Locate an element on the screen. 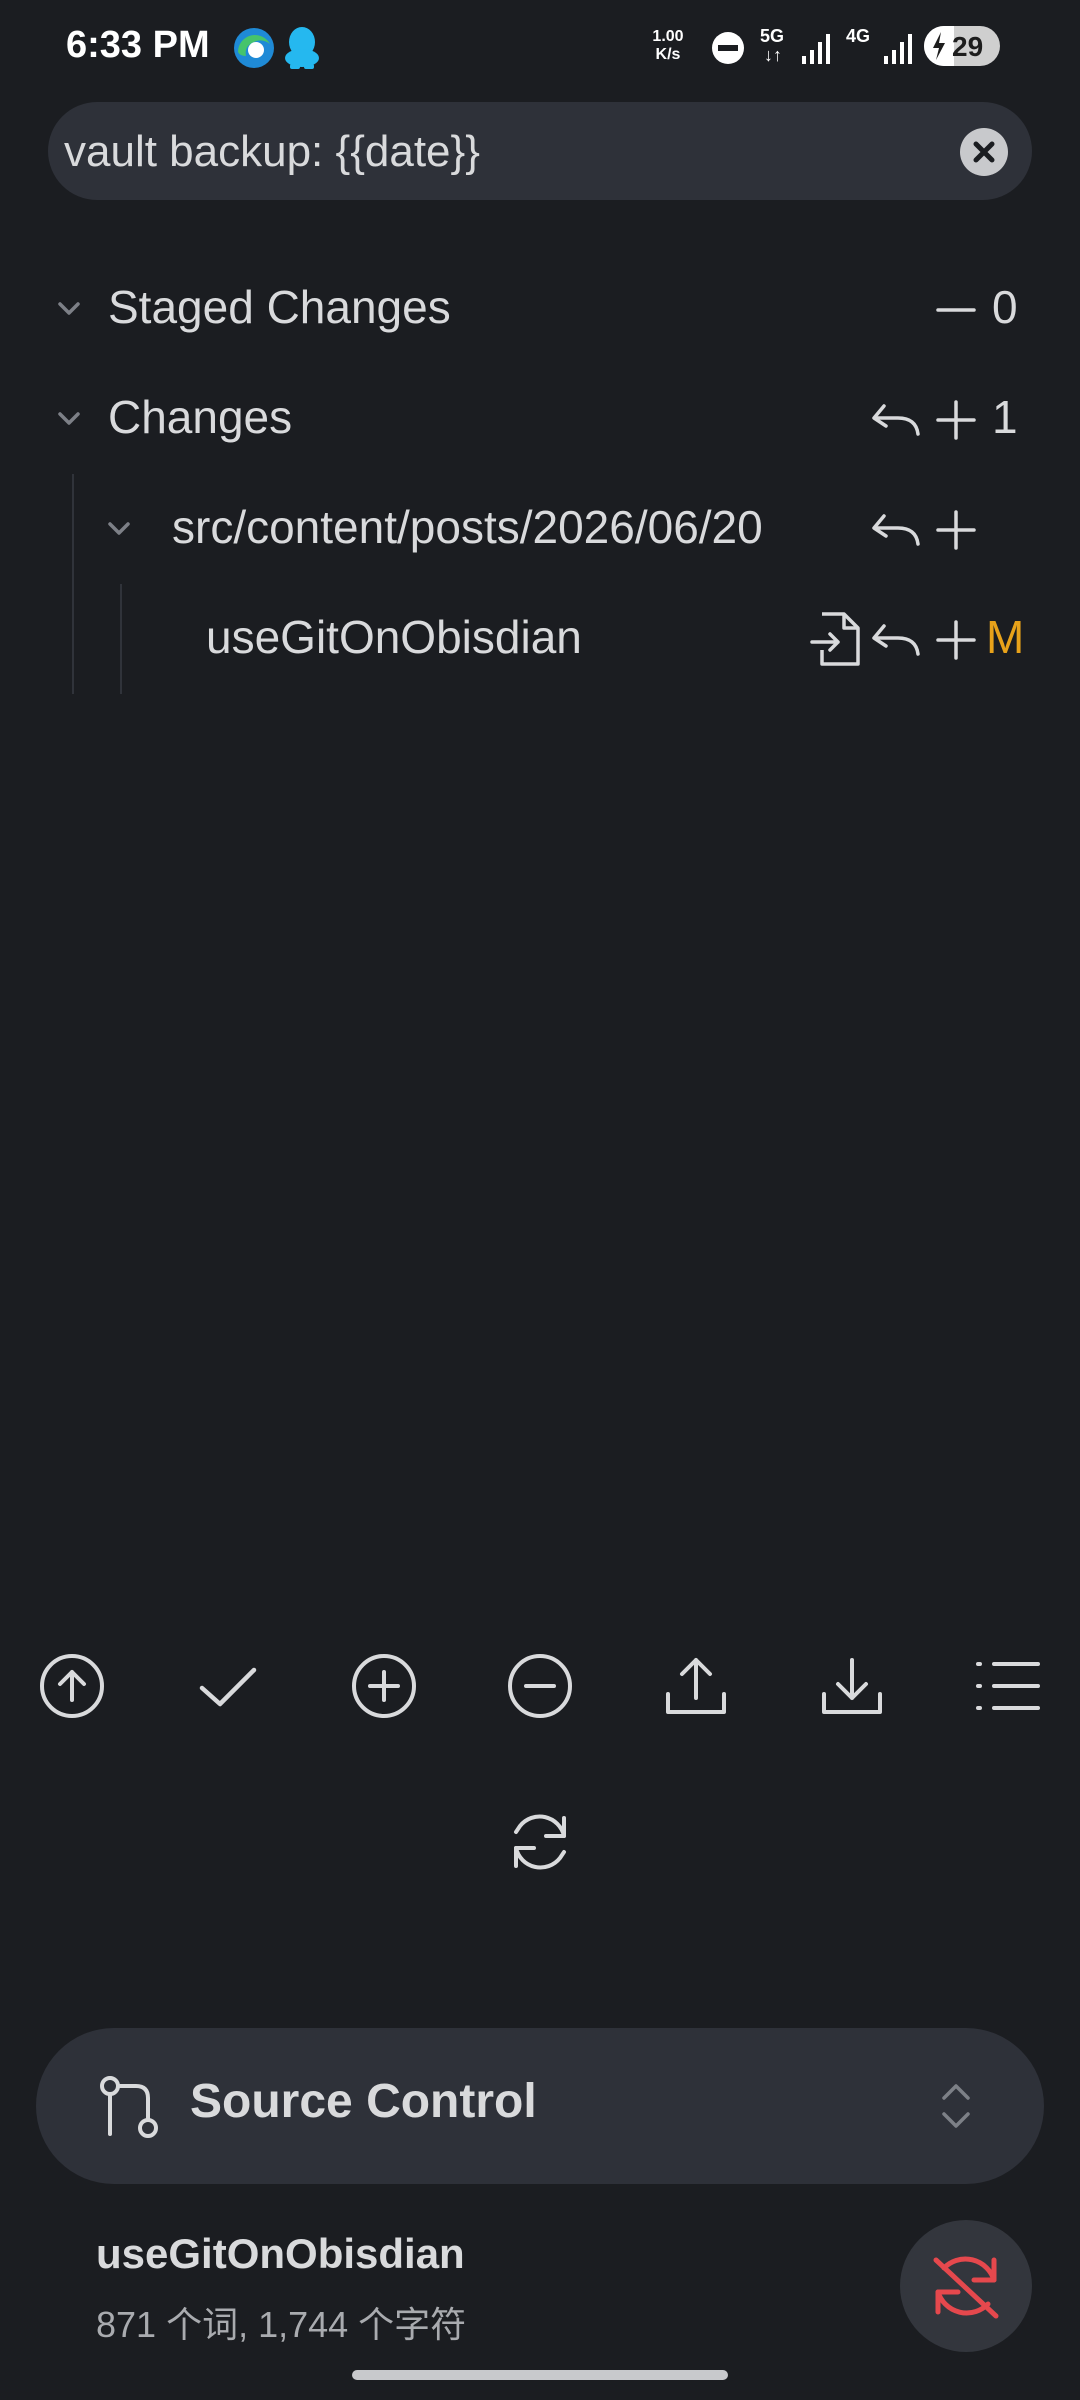  file-name: useGitOnObisdian is located at coordinates (394, 637).